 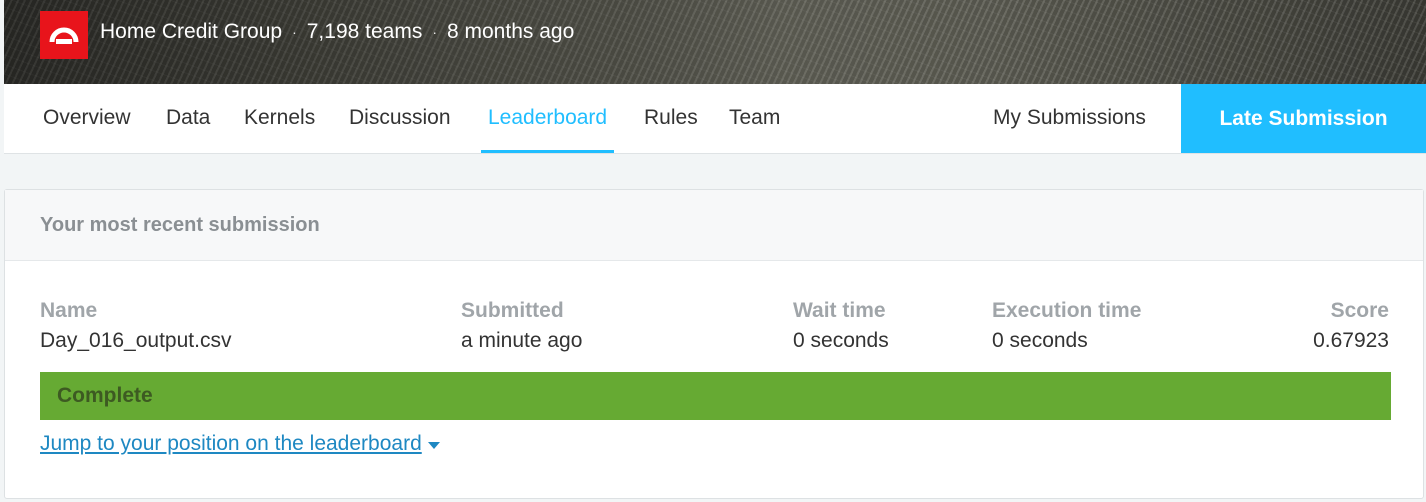 What do you see at coordinates (69, 310) in the screenshot?
I see `name-label: Name` at bounding box center [69, 310].